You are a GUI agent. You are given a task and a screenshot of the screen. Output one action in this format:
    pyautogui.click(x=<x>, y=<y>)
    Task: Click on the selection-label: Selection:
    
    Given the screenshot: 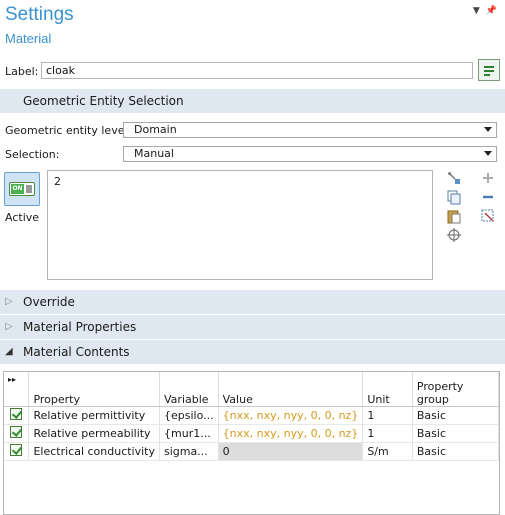 What is the action you would take?
    pyautogui.click(x=32, y=154)
    